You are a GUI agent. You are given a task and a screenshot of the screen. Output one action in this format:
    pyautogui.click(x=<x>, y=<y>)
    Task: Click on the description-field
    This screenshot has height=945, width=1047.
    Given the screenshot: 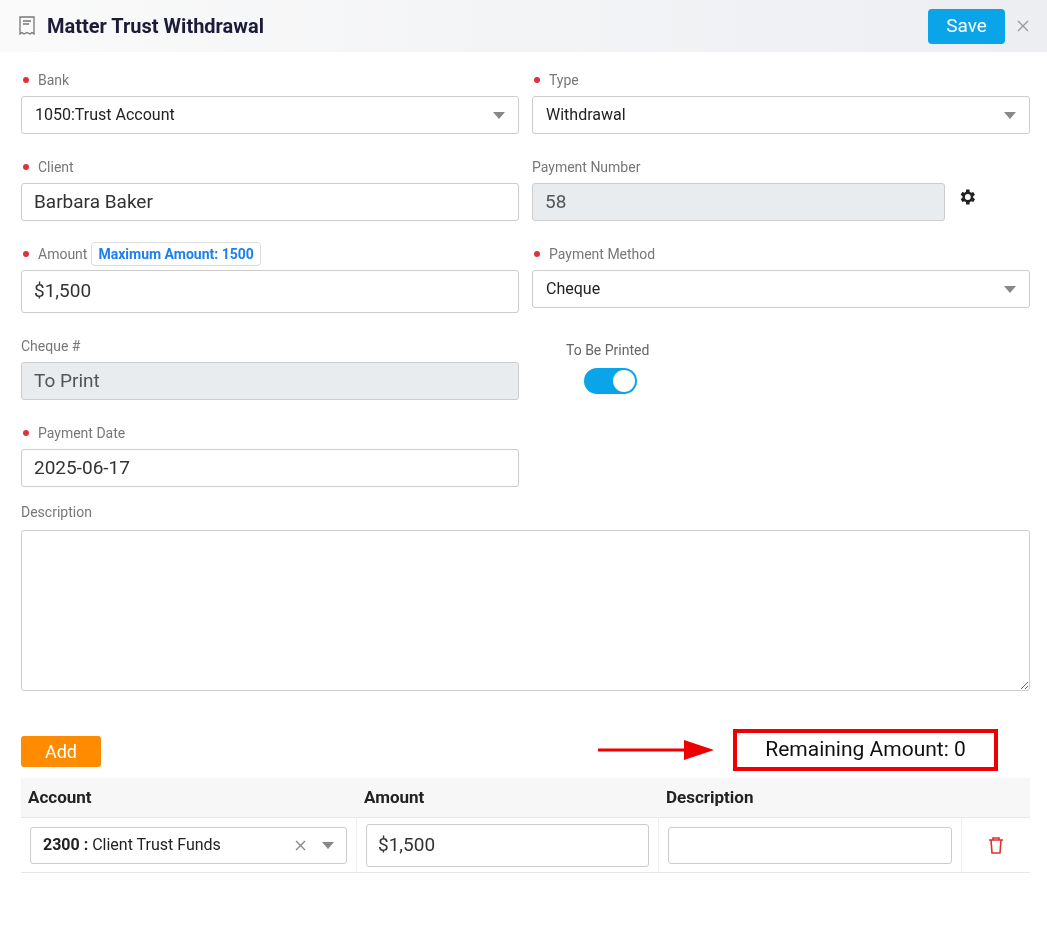 What is the action you would take?
    pyautogui.click(x=810, y=845)
    